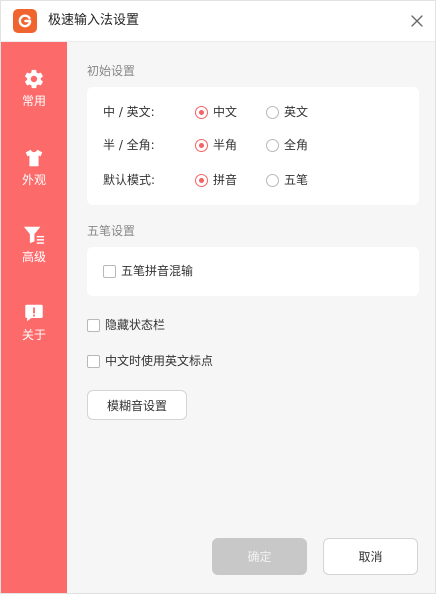 This screenshot has height=594, width=436. I want to click on radio-half-width: 半角, so click(216, 145).